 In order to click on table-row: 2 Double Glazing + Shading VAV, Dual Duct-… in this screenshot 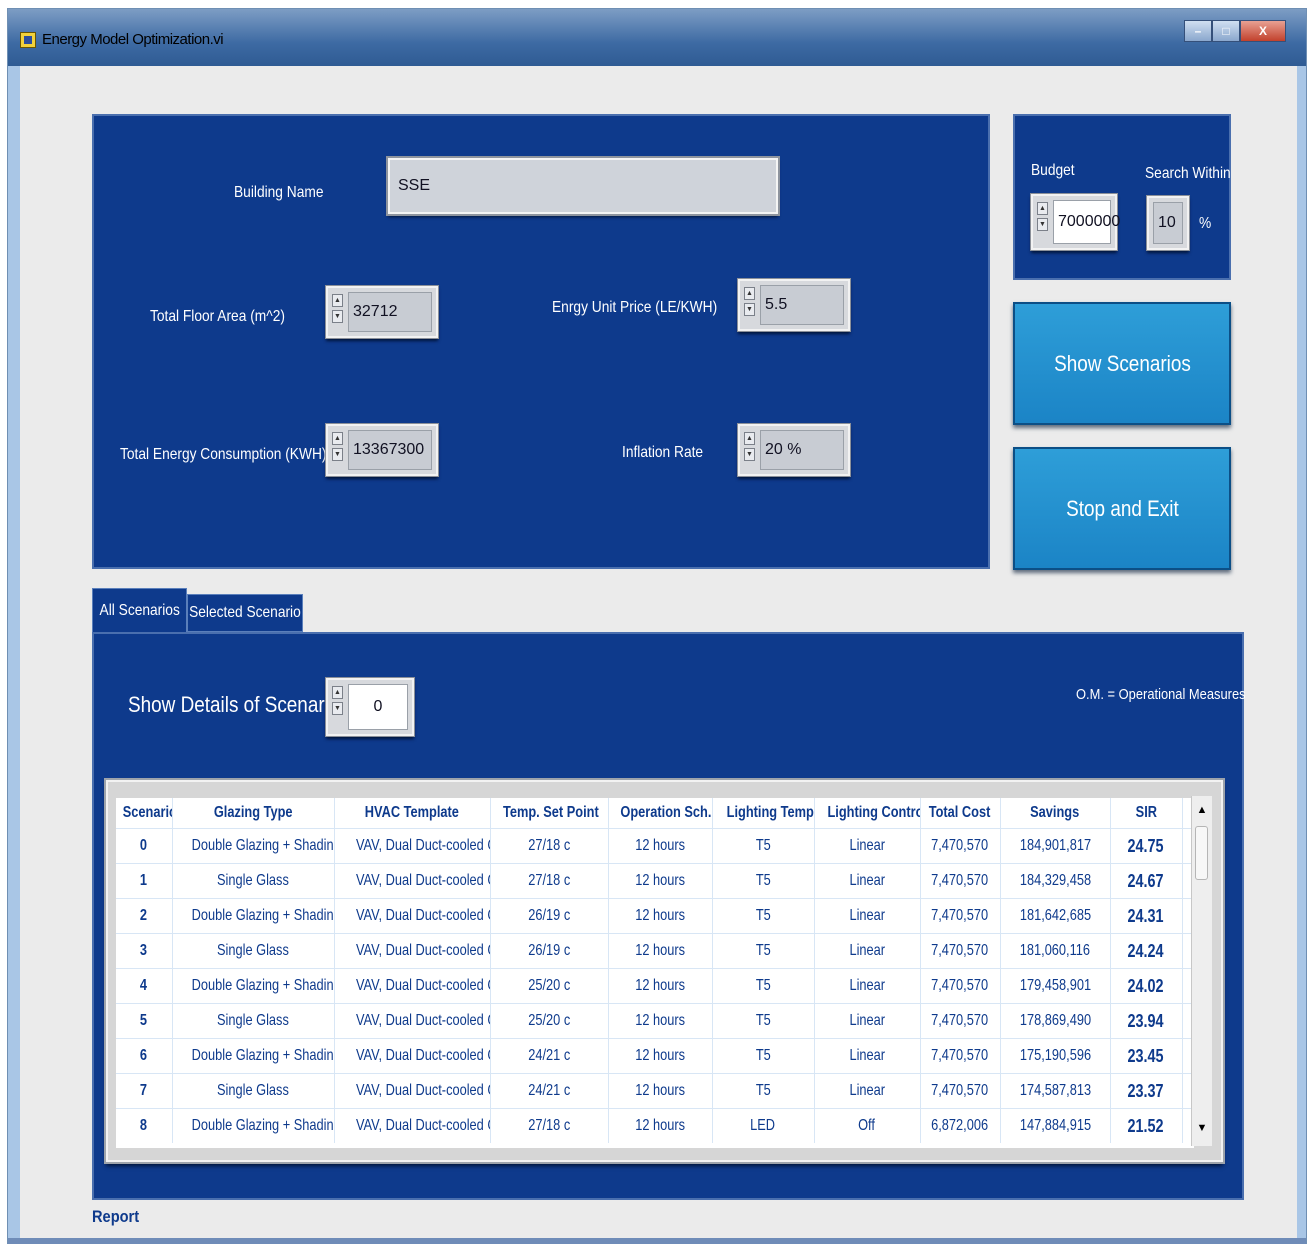, I will do `click(655, 916)`.